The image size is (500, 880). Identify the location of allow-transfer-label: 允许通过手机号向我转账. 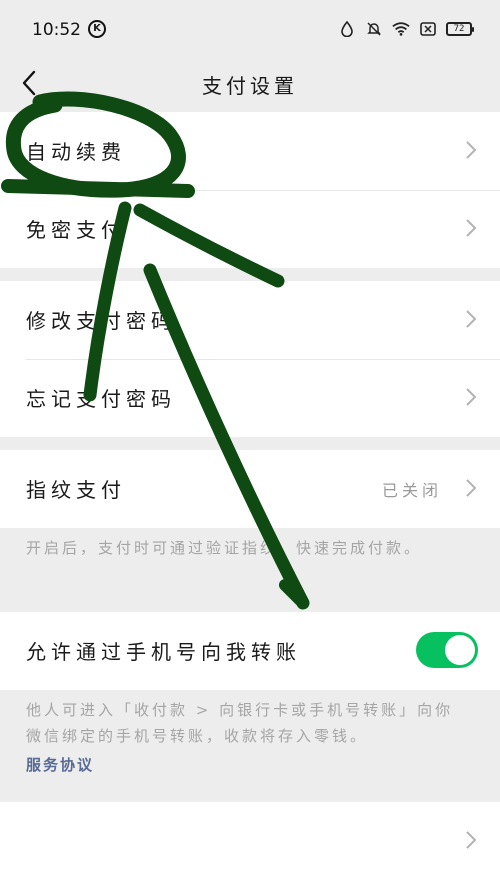
(163, 652).